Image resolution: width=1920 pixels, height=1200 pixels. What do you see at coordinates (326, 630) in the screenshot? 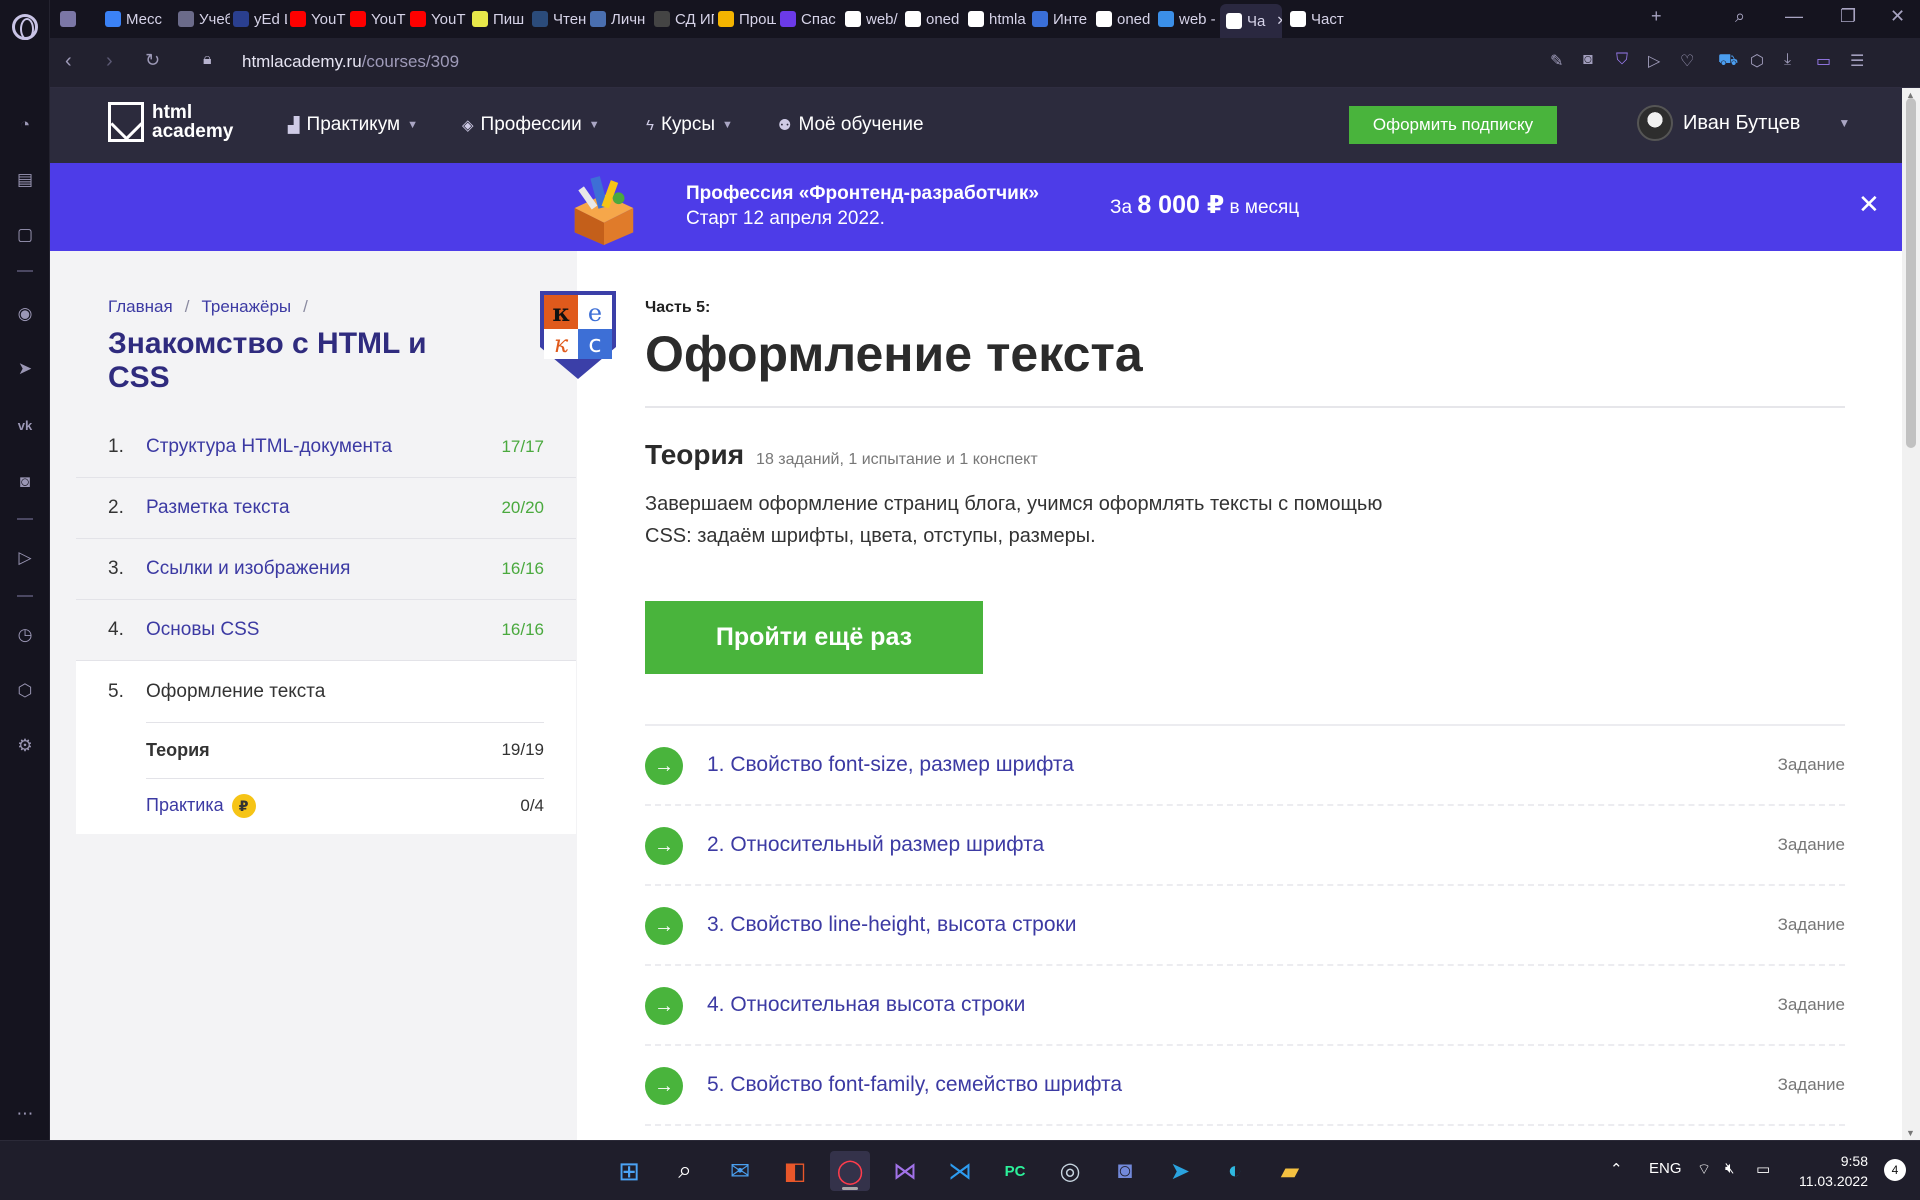
I see `chapter-item: 4. Основы CSS 16/16` at bounding box center [326, 630].